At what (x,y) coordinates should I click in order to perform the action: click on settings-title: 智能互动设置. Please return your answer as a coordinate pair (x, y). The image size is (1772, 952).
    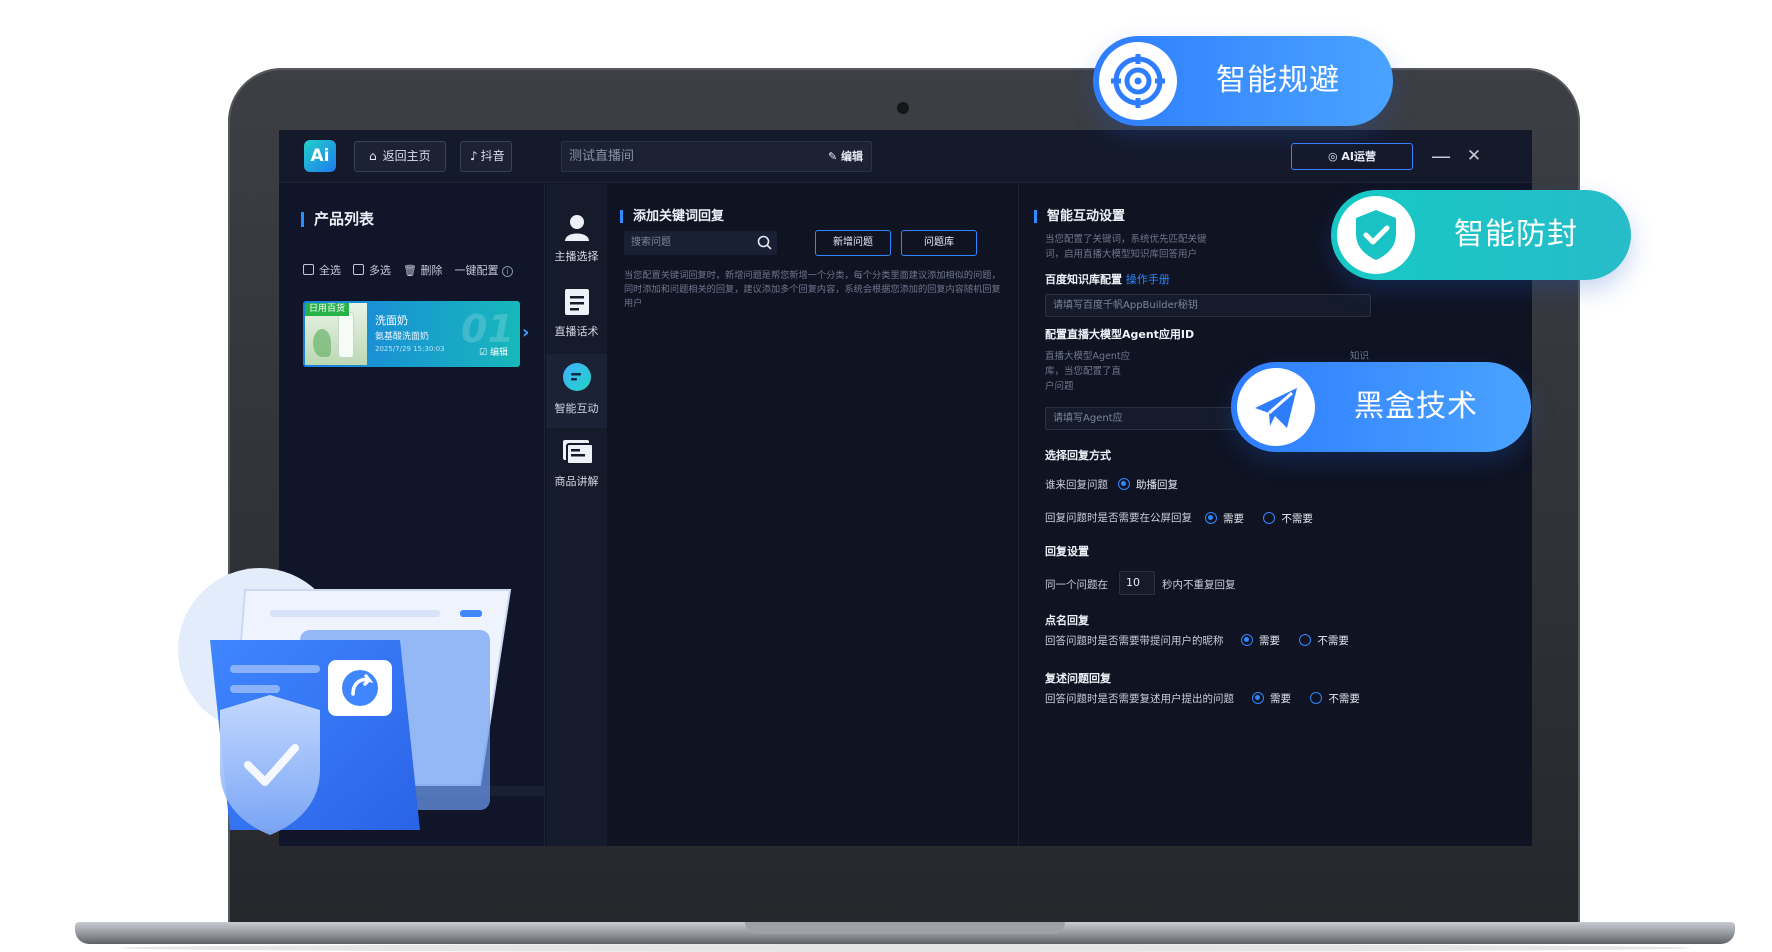
    Looking at the image, I should click on (1079, 216).